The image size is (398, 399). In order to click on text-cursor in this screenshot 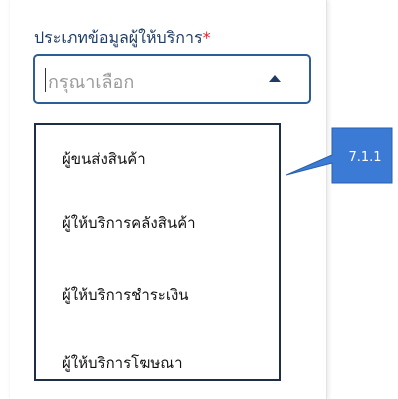, I will do `click(45, 80)`.